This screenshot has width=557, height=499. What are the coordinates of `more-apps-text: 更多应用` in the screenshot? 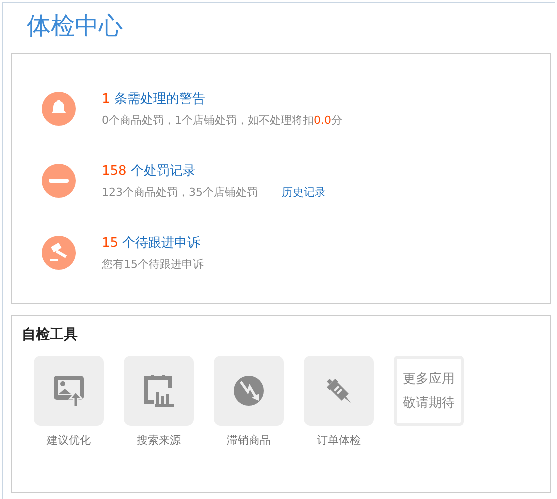 It's located at (429, 379).